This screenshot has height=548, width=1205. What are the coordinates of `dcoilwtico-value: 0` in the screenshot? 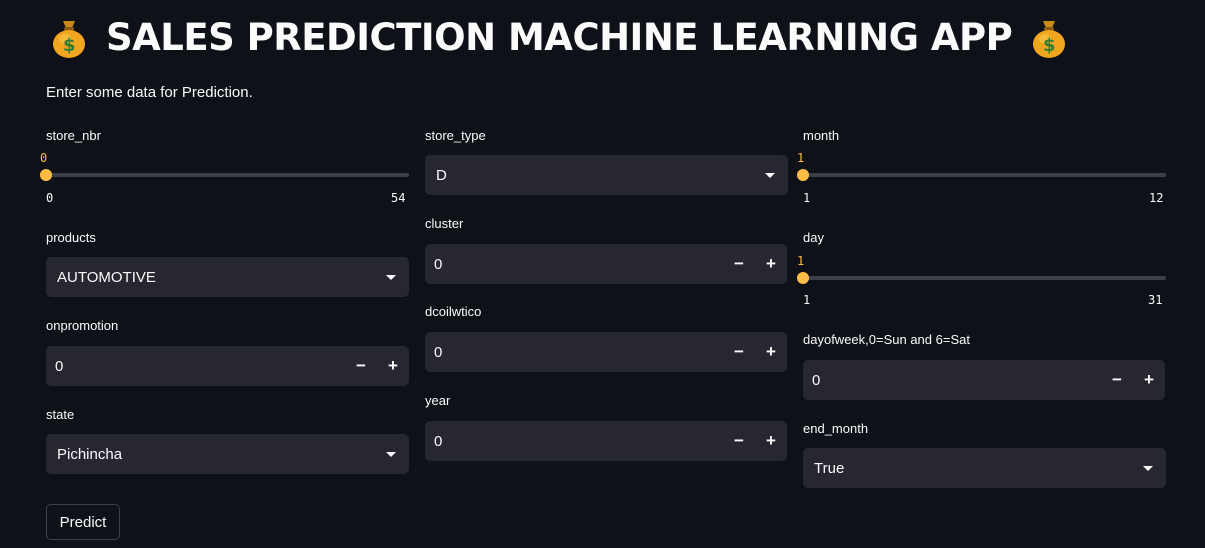 It's located at (438, 352).